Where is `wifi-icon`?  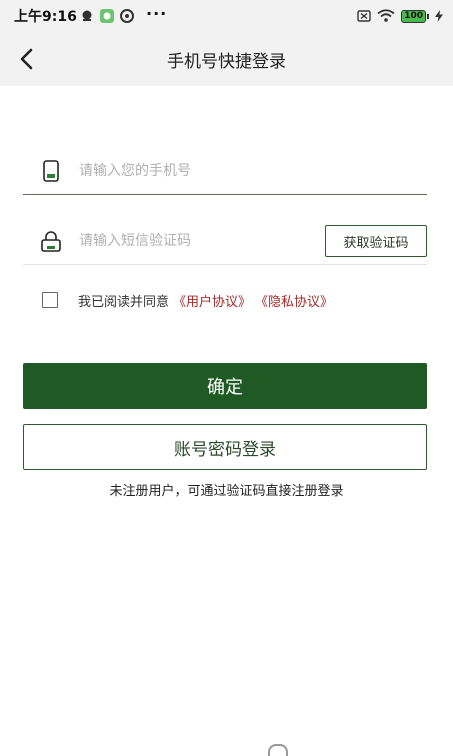
wifi-icon is located at coordinates (386, 16).